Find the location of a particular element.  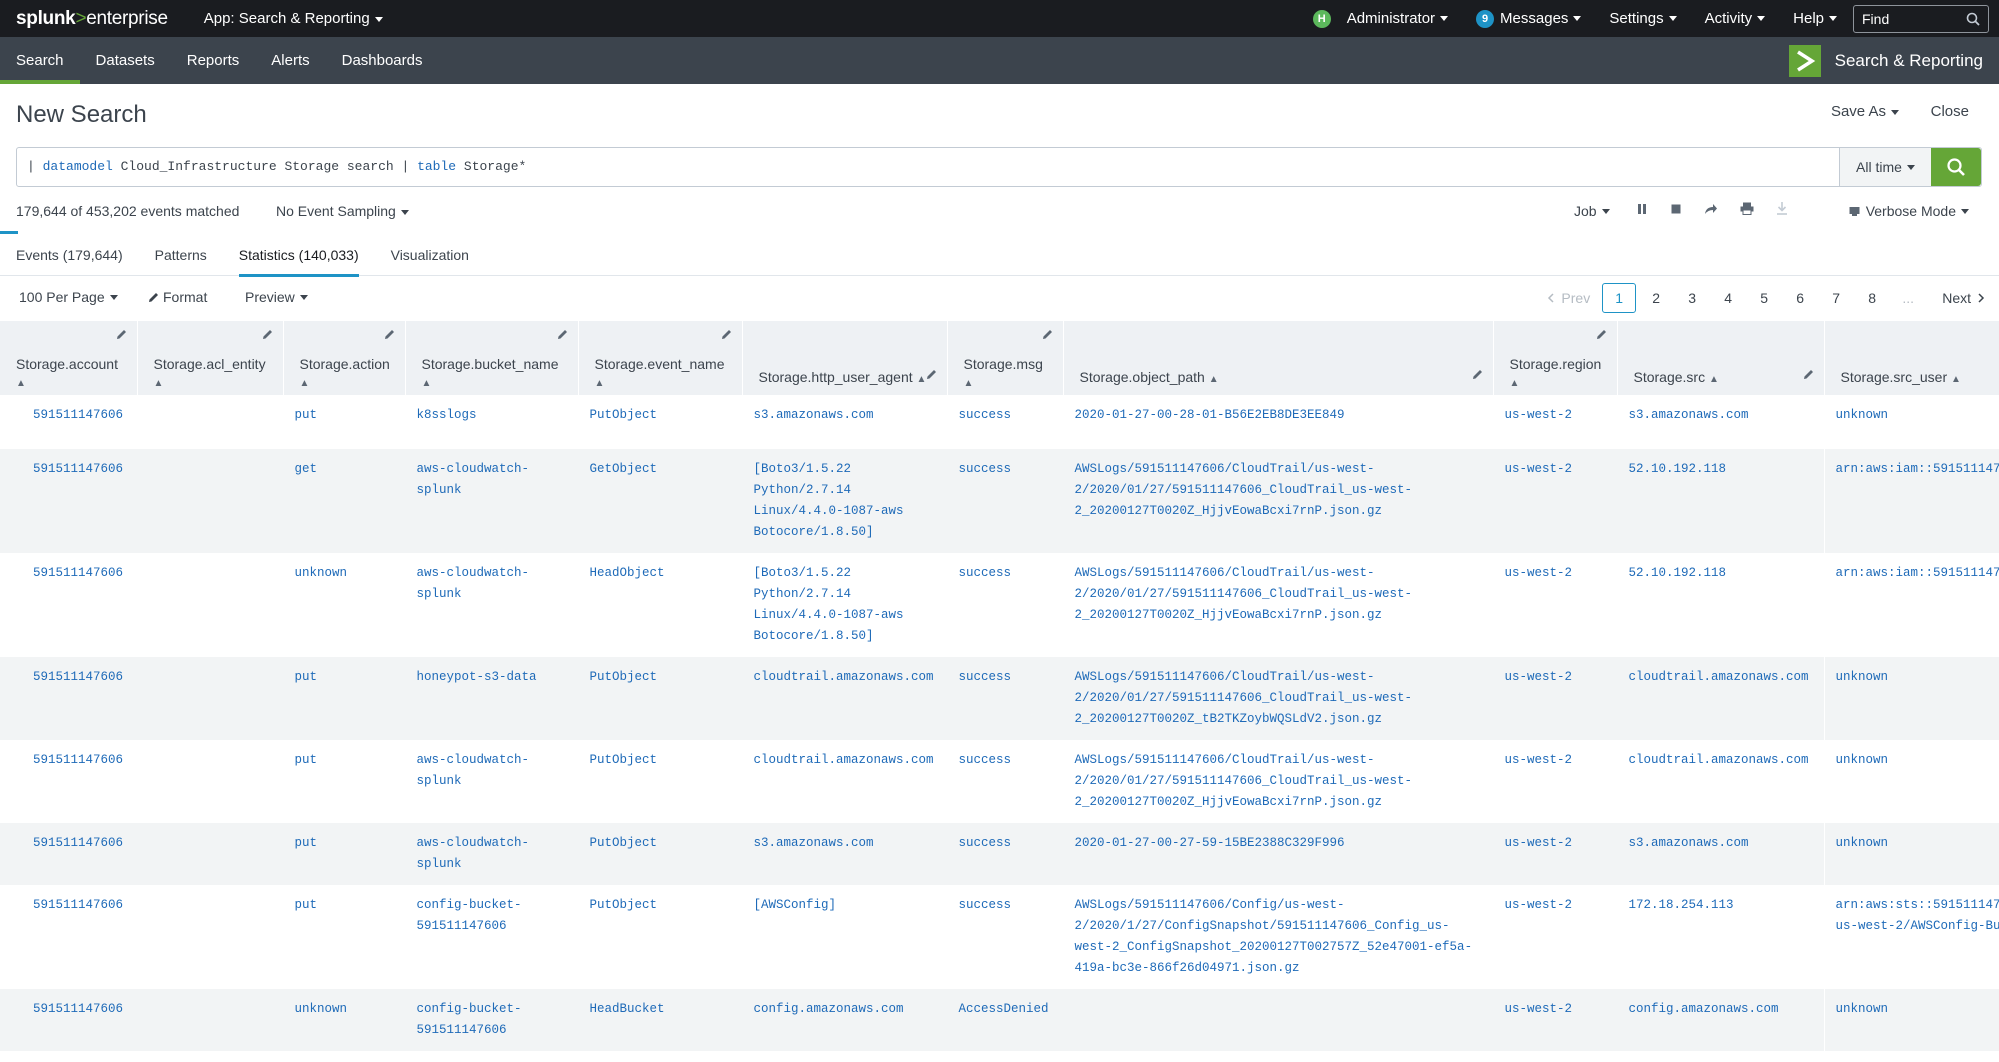

page-4: 4 is located at coordinates (1728, 298).